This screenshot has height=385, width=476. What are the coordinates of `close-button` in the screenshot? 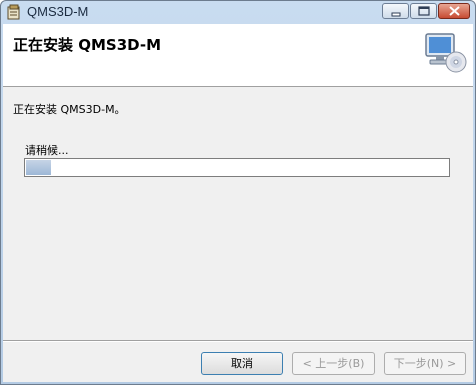 It's located at (454, 11).